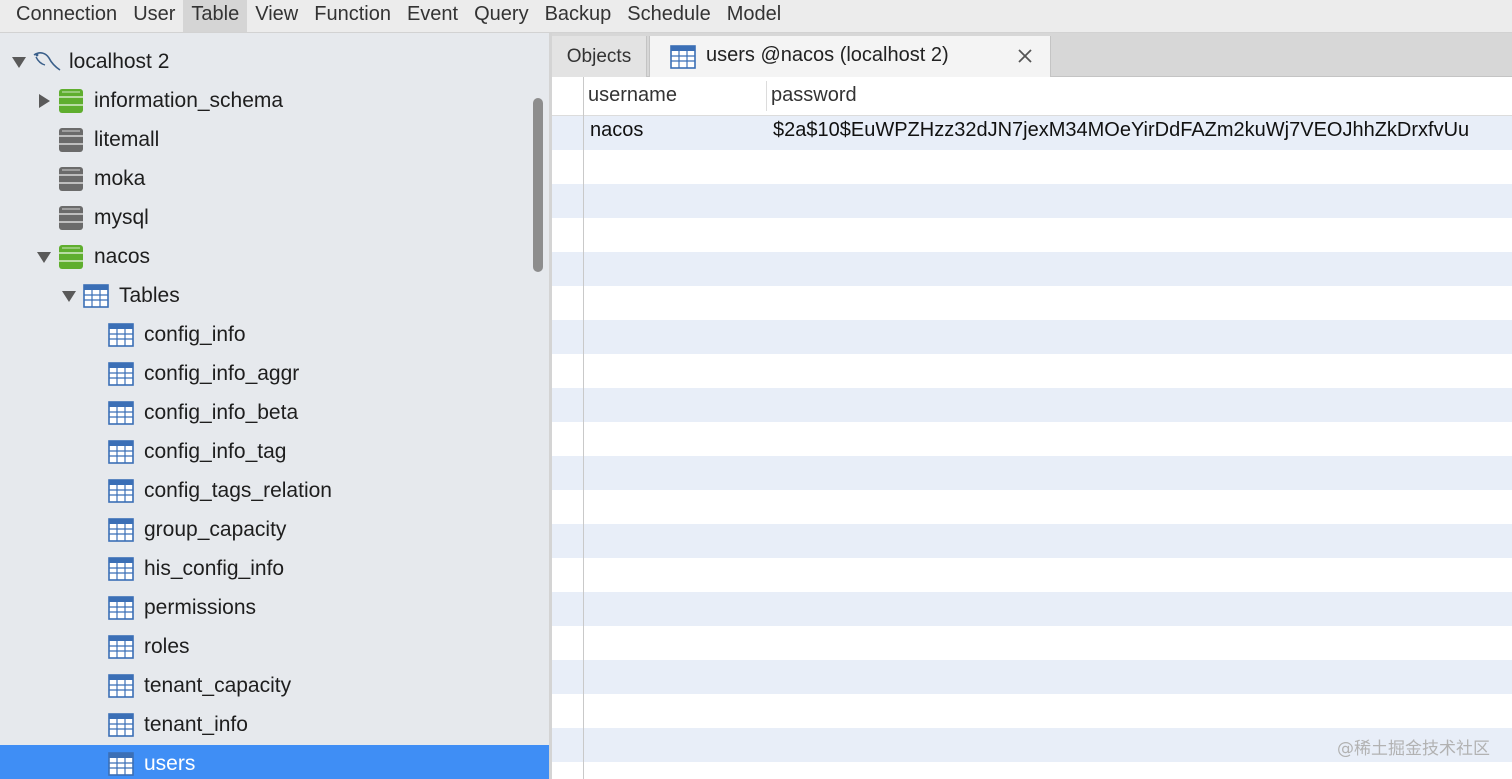 The width and height of the screenshot is (1512, 779). I want to click on tree-node-label: localhost 2, so click(119, 61).